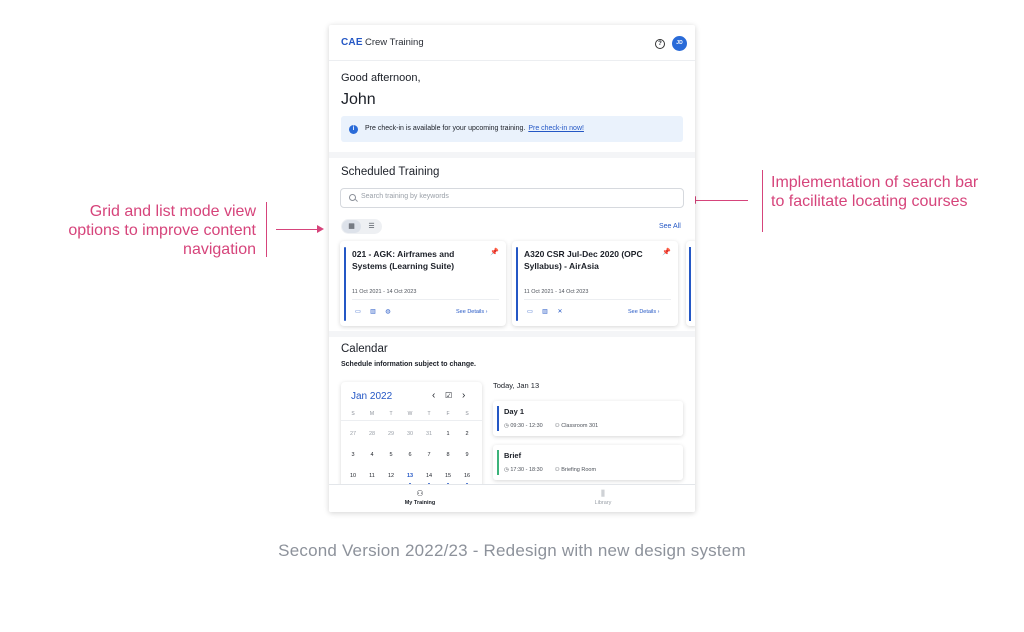 This screenshot has height=632, width=1024. Describe the element at coordinates (467, 455) in the screenshot. I see `calendar-day: 9` at that location.